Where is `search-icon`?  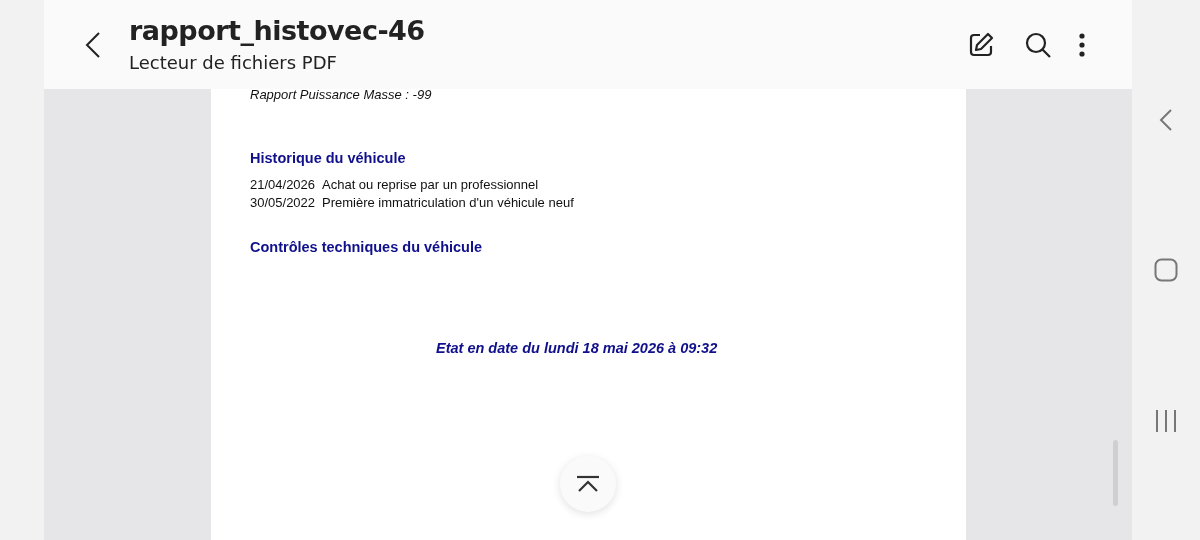 search-icon is located at coordinates (1038, 44).